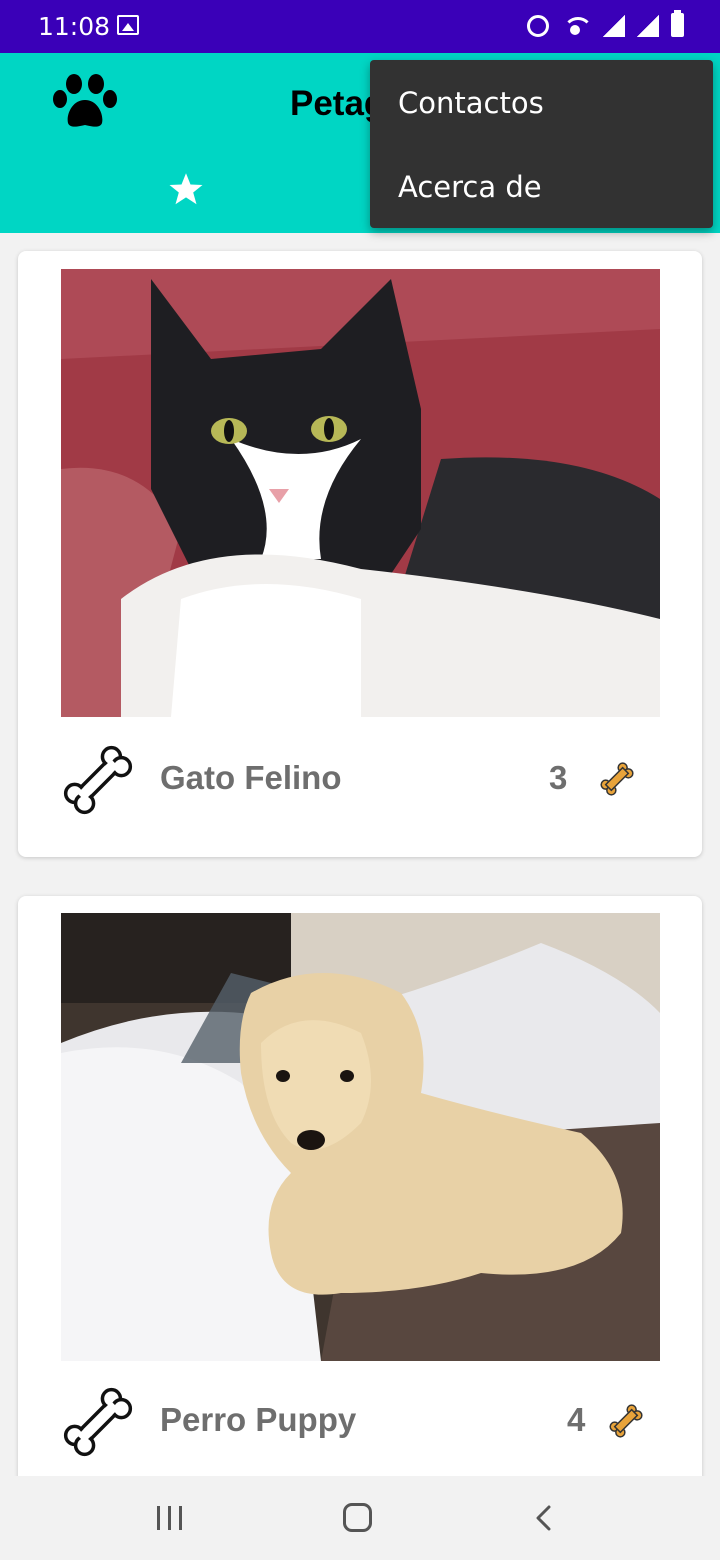 The image size is (720, 1560). What do you see at coordinates (258, 1419) in the screenshot?
I see `pet-name: Perro Puppy` at bounding box center [258, 1419].